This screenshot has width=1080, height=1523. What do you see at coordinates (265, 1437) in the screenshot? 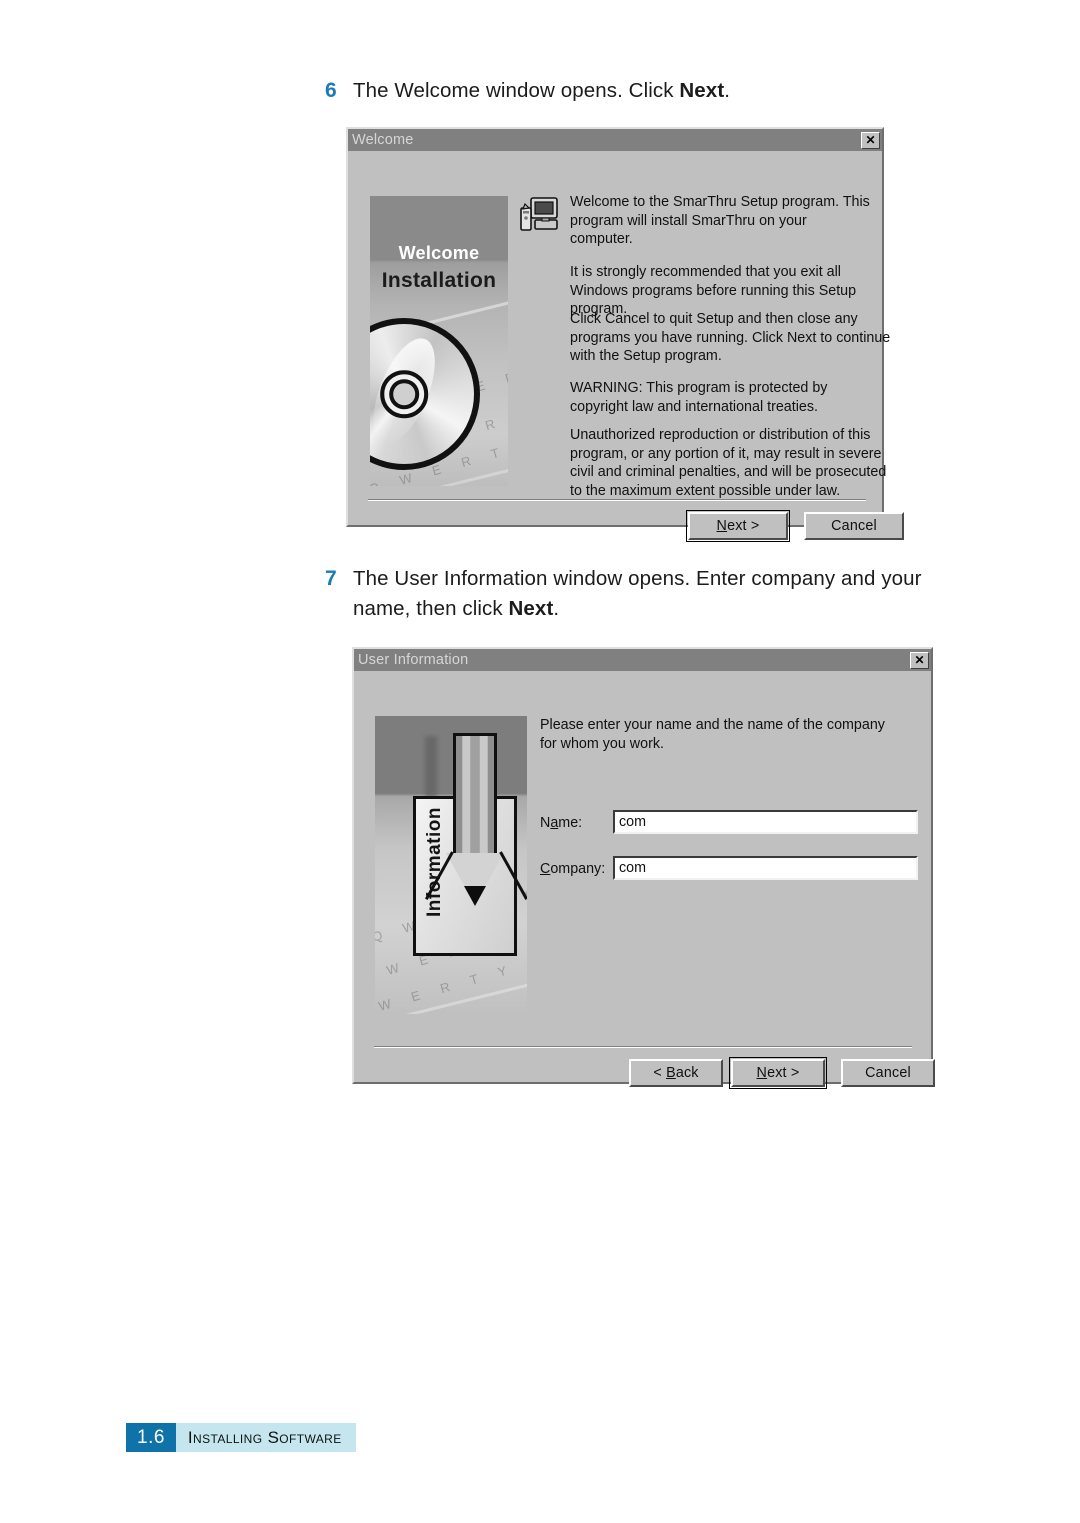
I see `footer-section-title: Installing Software` at bounding box center [265, 1437].